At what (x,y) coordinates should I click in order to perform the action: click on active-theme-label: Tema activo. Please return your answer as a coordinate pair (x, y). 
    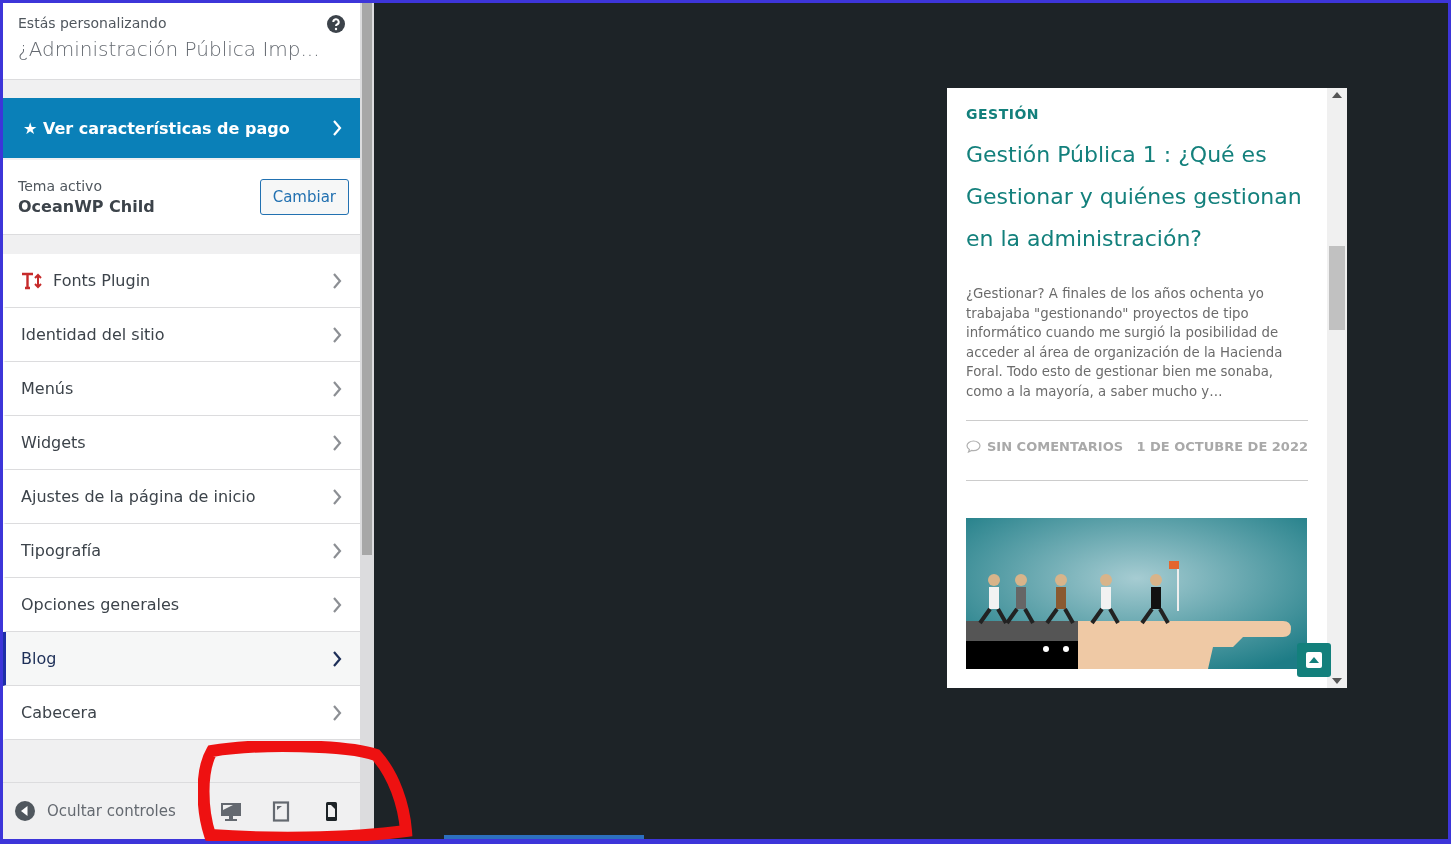
    Looking at the image, I should click on (60, 186).